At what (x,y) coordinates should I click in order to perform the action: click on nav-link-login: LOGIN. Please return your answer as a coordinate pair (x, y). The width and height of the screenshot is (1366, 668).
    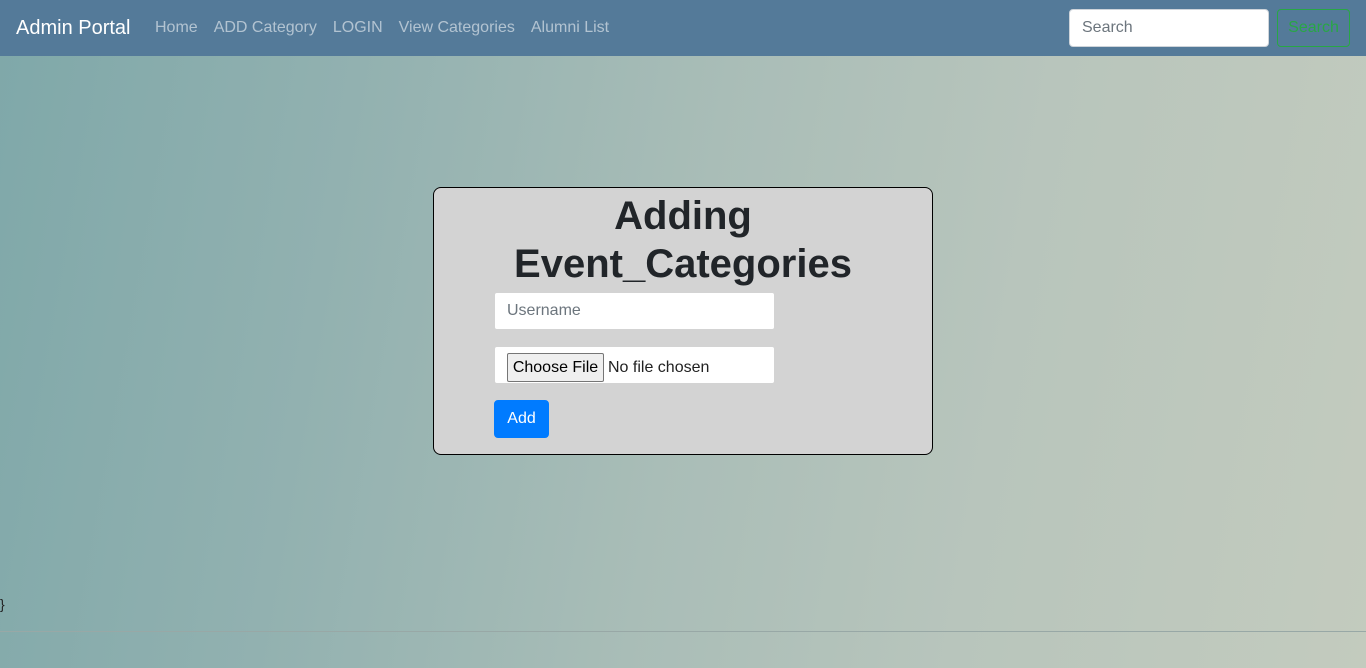
    Looking at the image, I should click on (358, 28).